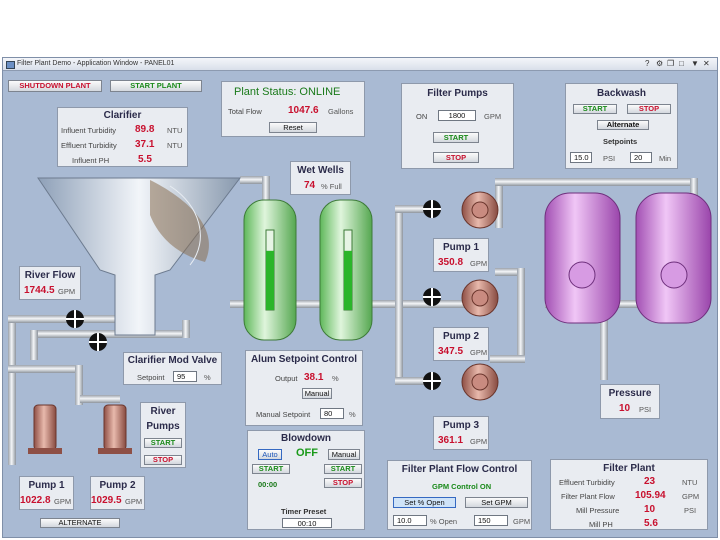  What do you see at coordinates (172, 360) in the screenshot?
I see `clarifier-valve-title: Clarifier Mod Valve` at bounding box center [172, 360].